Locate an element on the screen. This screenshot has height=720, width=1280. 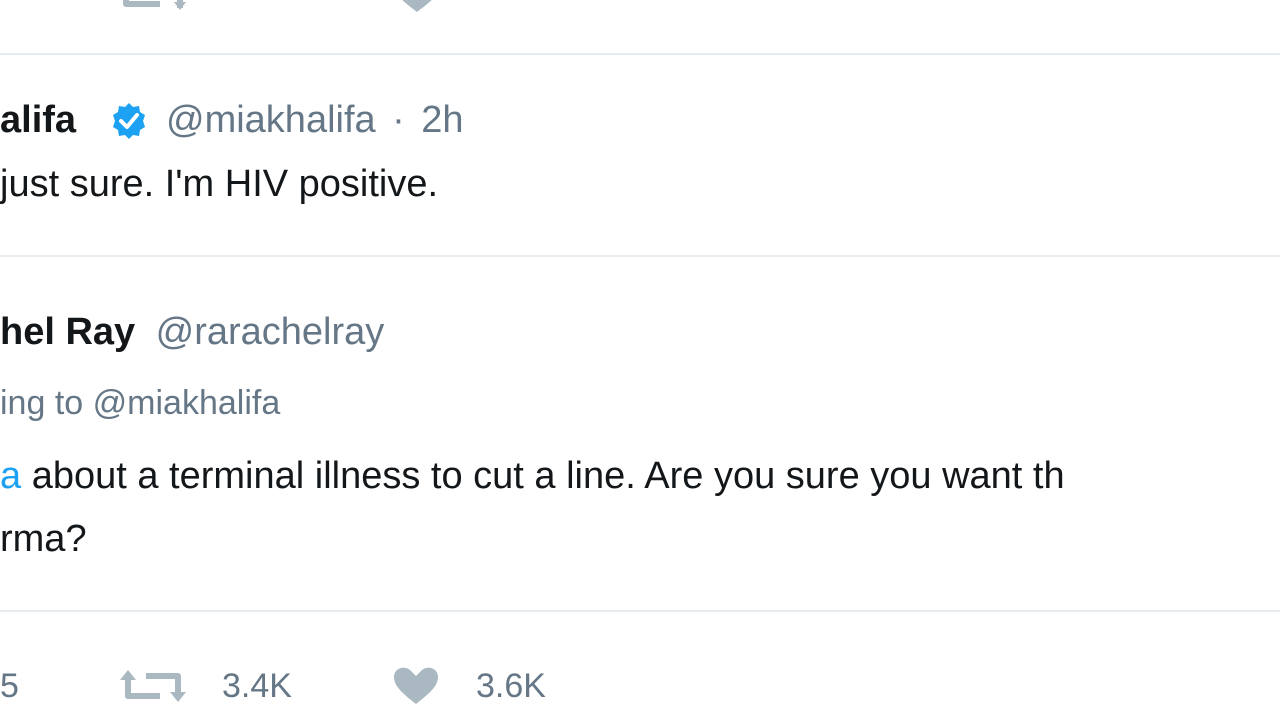
reply-count: 5 is located at coordinates (9, 686).